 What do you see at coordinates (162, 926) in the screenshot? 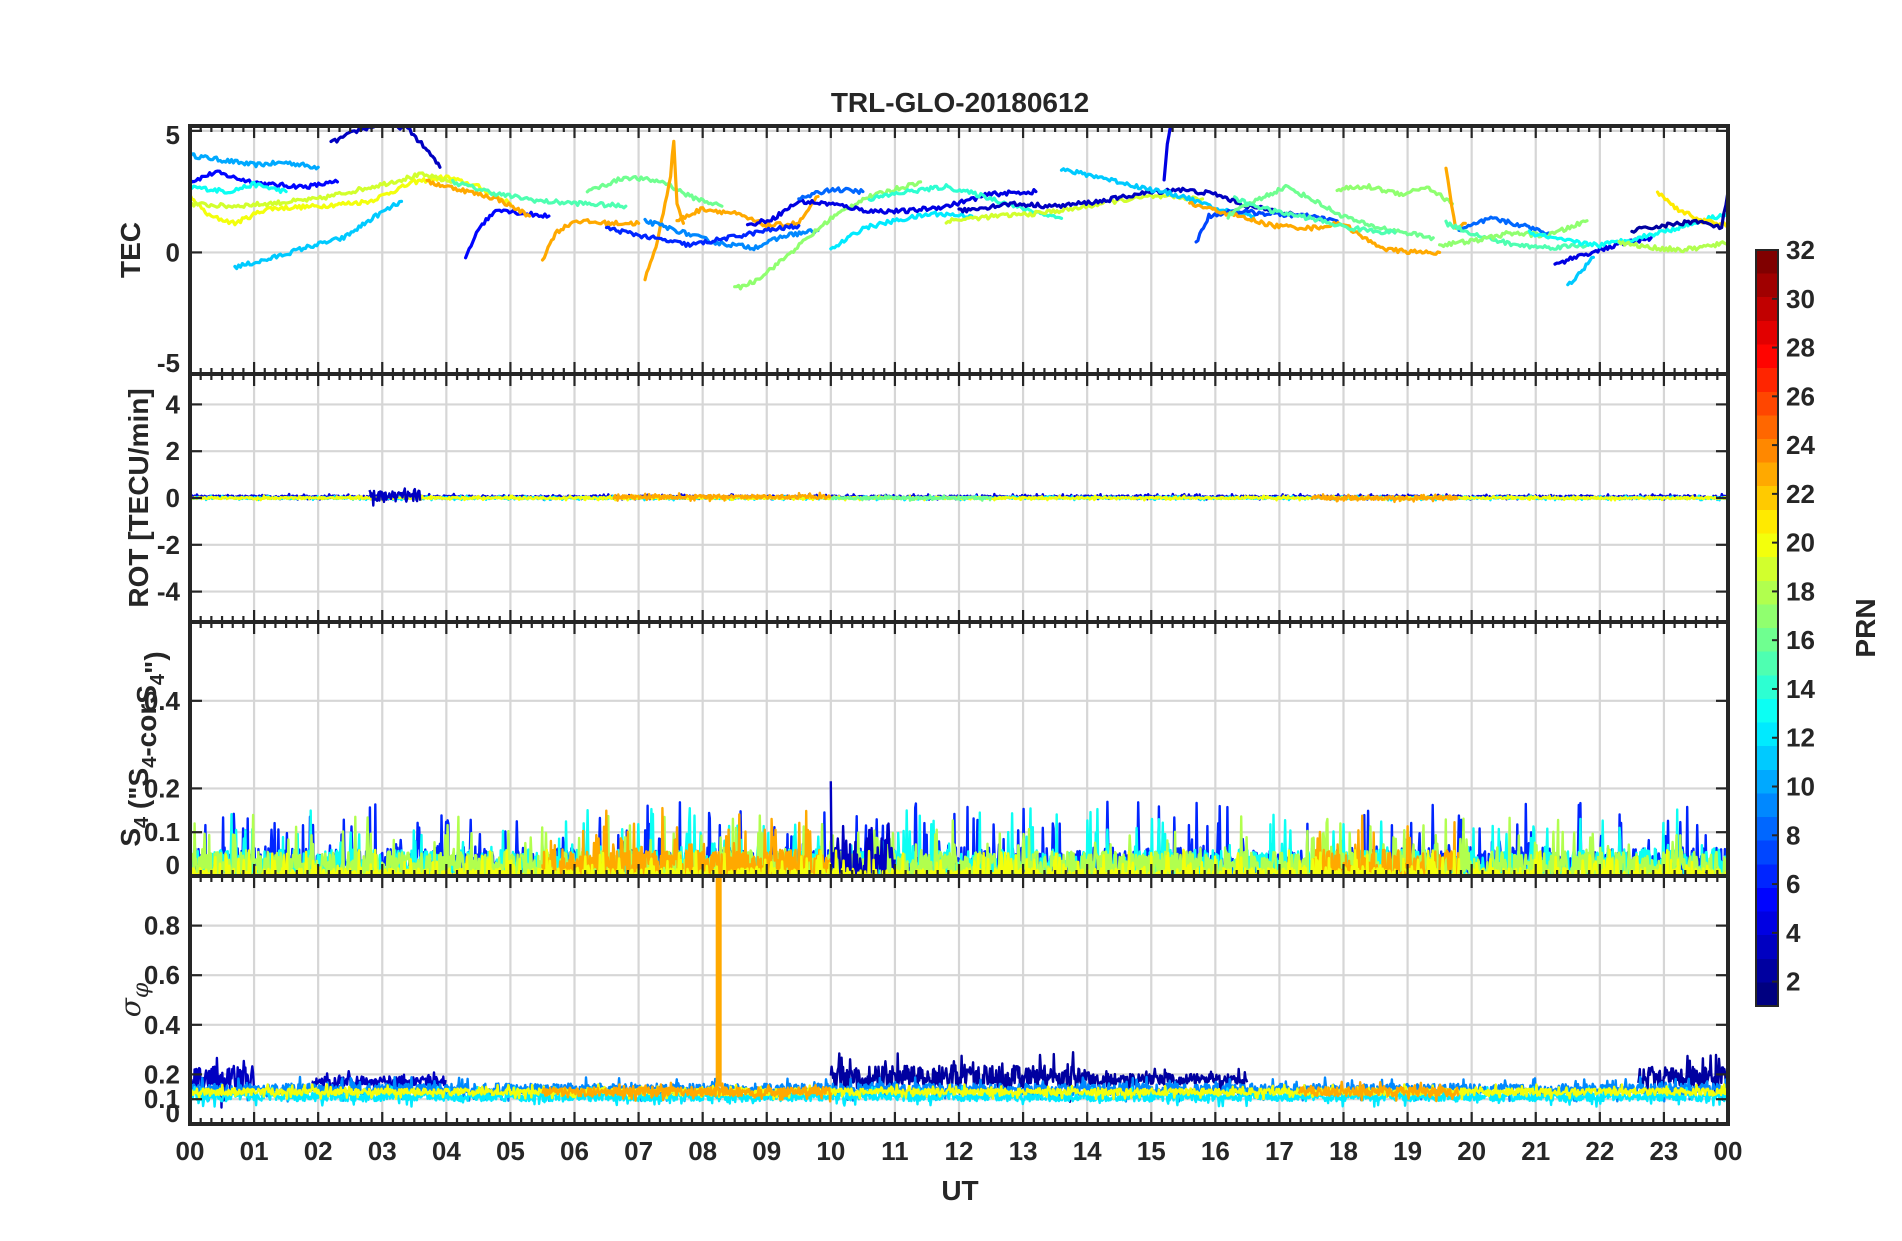
I see `y-tick-label: 0.8` at bounding box center [162, 926].